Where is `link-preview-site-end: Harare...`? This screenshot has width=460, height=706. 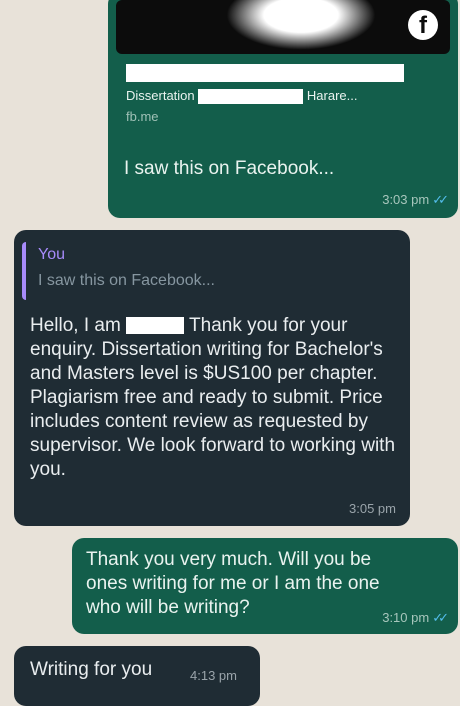 link-preview-site-end: Harare... is located at coordinates (332, 95).